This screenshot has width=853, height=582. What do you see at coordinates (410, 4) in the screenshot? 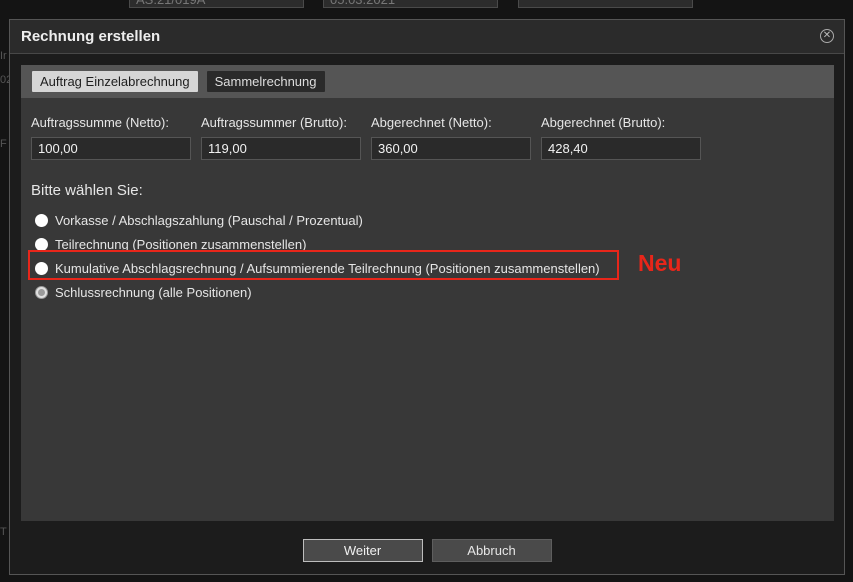
I see `background-date-field: 05.03.2021` at bounding box center [410, 4].